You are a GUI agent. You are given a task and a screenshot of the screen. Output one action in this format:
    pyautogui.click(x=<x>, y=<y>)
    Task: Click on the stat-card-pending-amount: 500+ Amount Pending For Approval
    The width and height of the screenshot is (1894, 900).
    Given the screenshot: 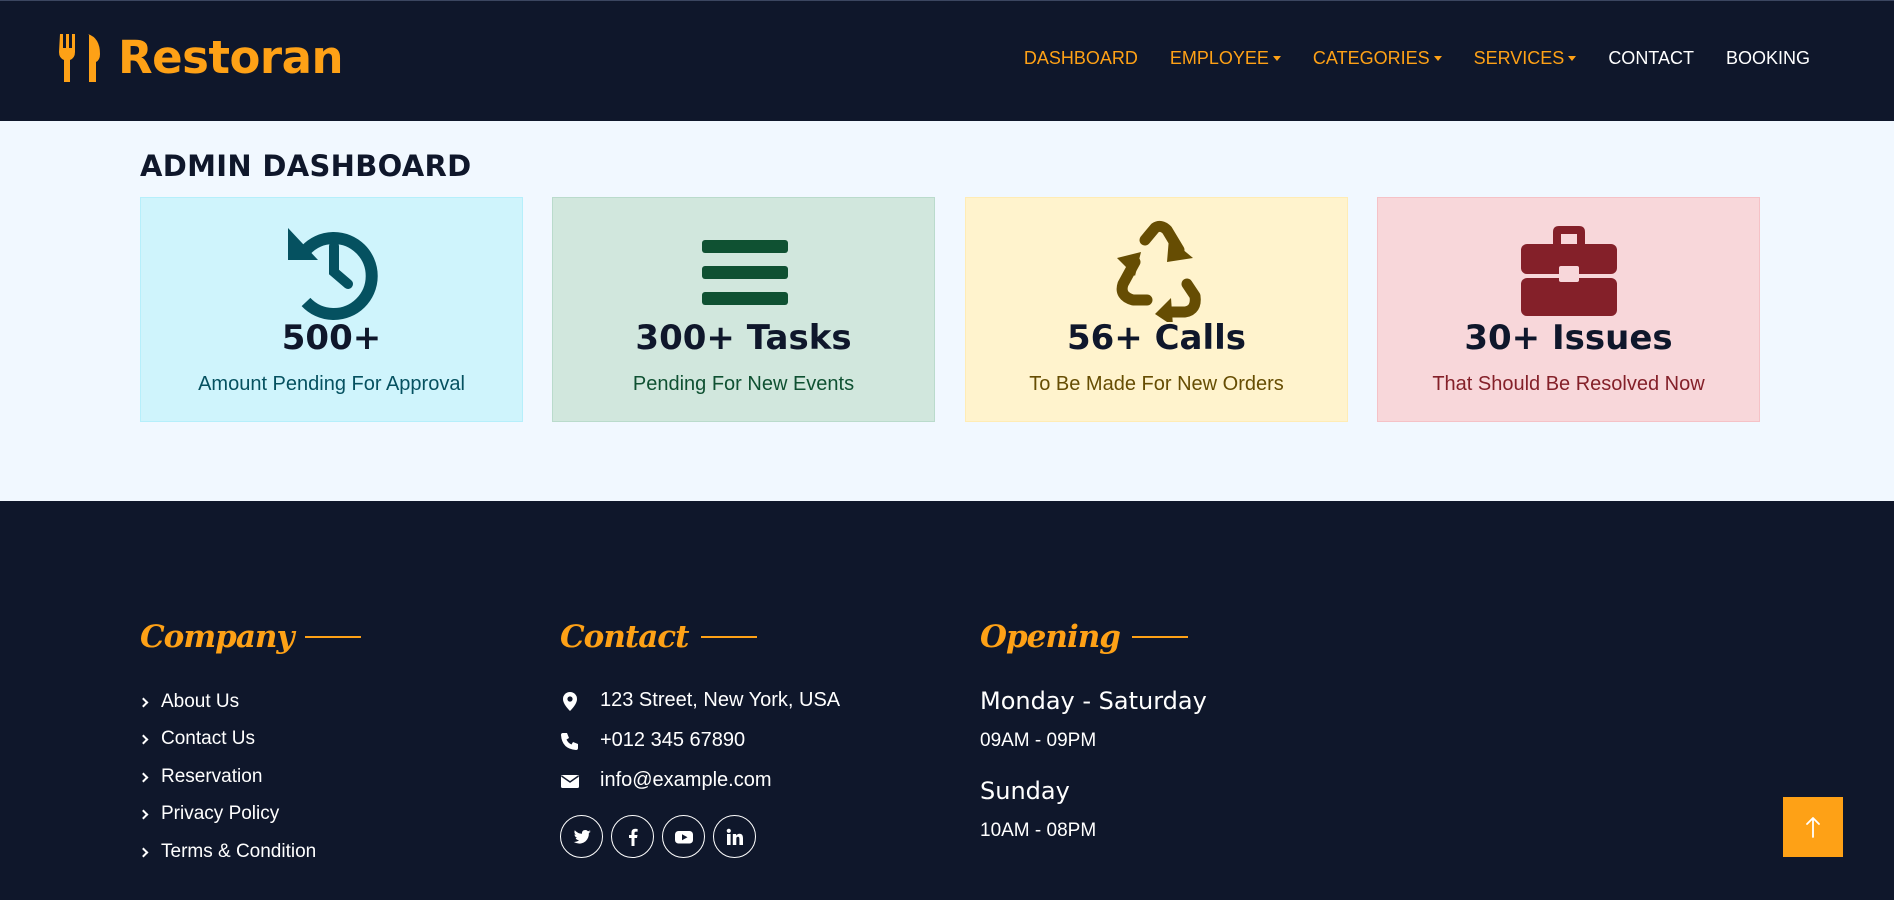 What is the action you would take?
    pyautogui.click(x=331, y=309)
    